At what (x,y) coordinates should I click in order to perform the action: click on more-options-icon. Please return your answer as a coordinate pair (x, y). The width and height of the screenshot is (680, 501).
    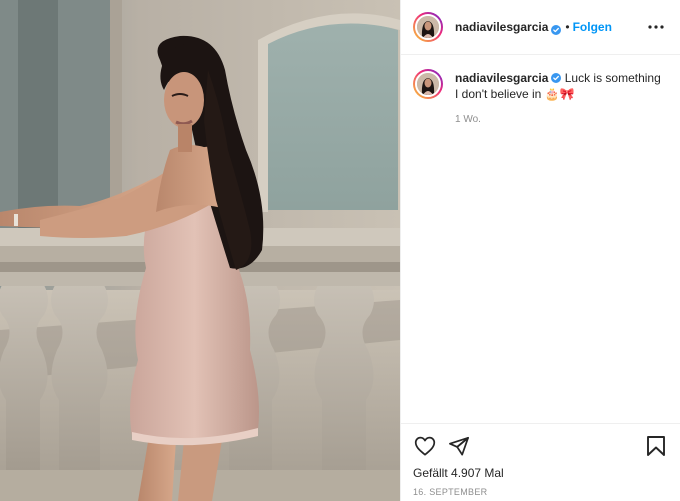
    Looking at the image, I should click on (656, 27).